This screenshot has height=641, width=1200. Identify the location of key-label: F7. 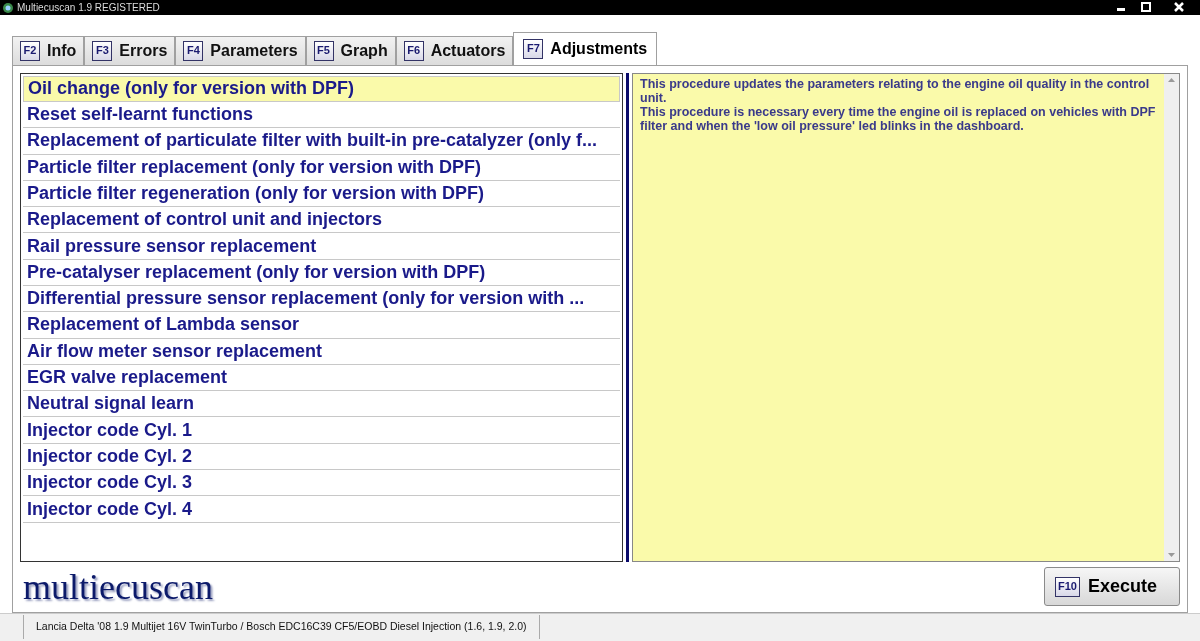
(533, 48).